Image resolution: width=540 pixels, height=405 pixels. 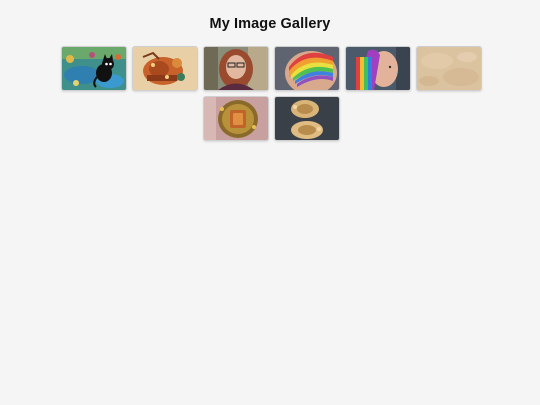 I want to click on sand-texture-image, so click(x=448, y=68).